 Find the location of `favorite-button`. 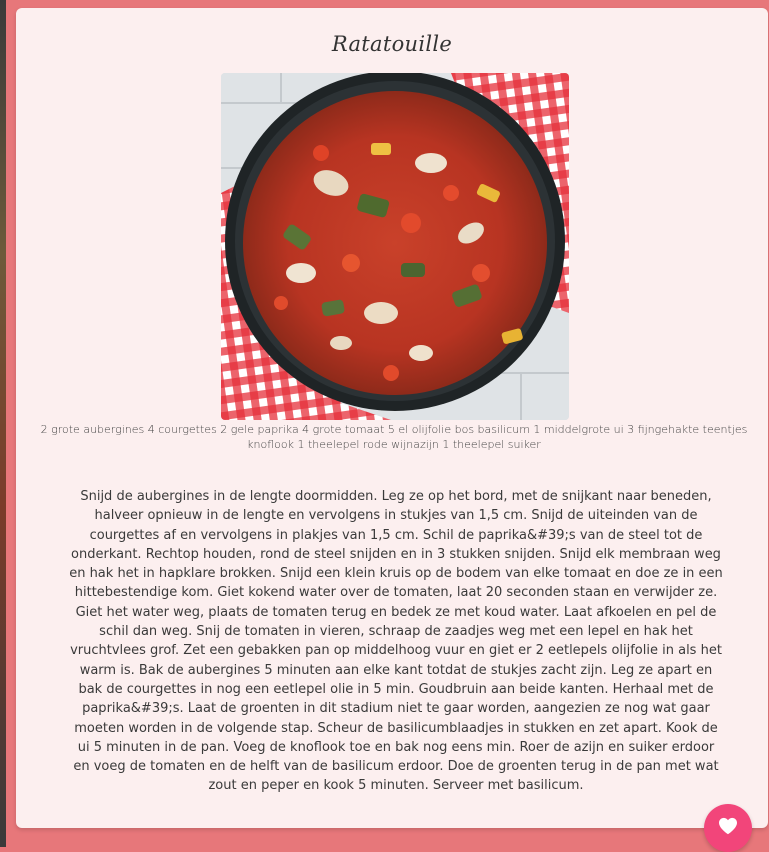

favorite-button is located at coordinates (728, 828).